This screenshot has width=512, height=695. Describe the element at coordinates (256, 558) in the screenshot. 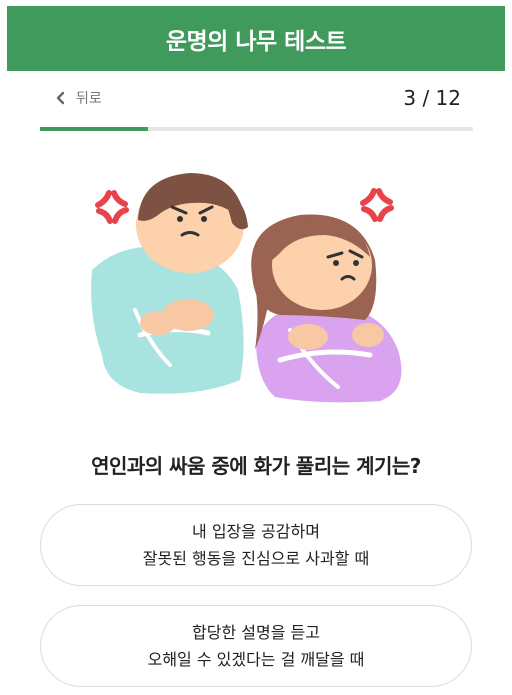

I see `answer-option-1-line-2: 잘못된 행동을 진심으로 사과할 때` at that location.